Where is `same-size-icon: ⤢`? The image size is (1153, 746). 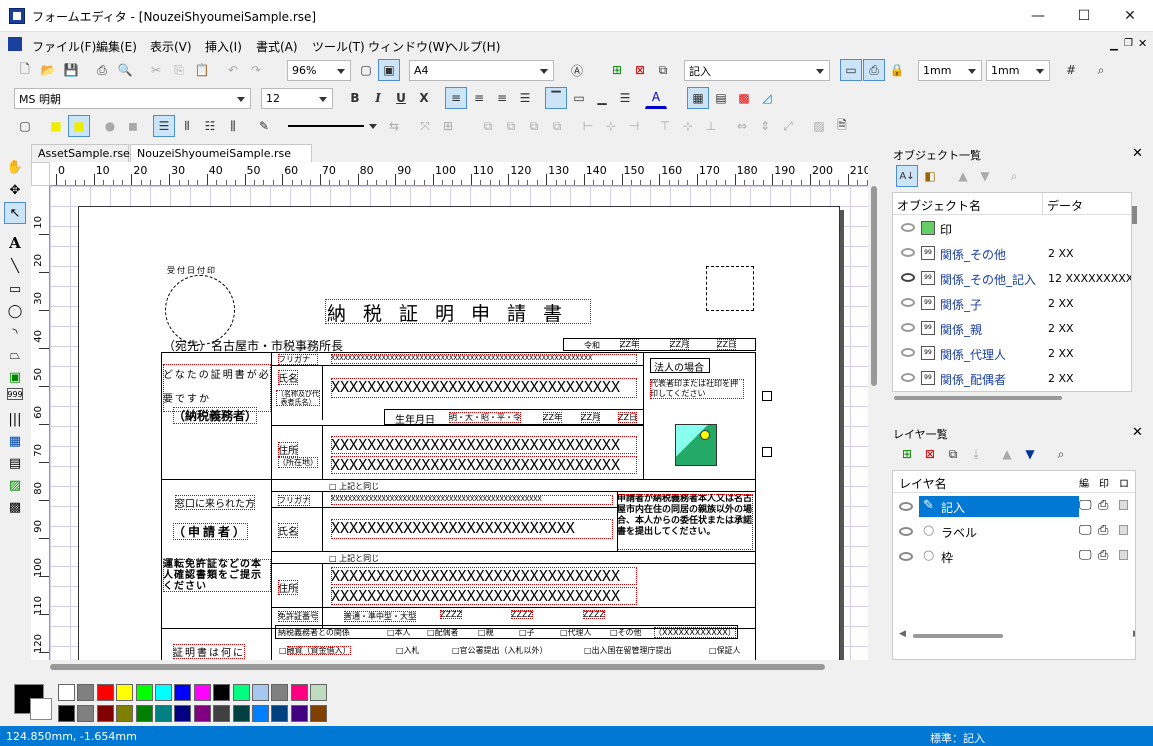
same-size-icon: ⤢ is located at coordinates (788, 126).